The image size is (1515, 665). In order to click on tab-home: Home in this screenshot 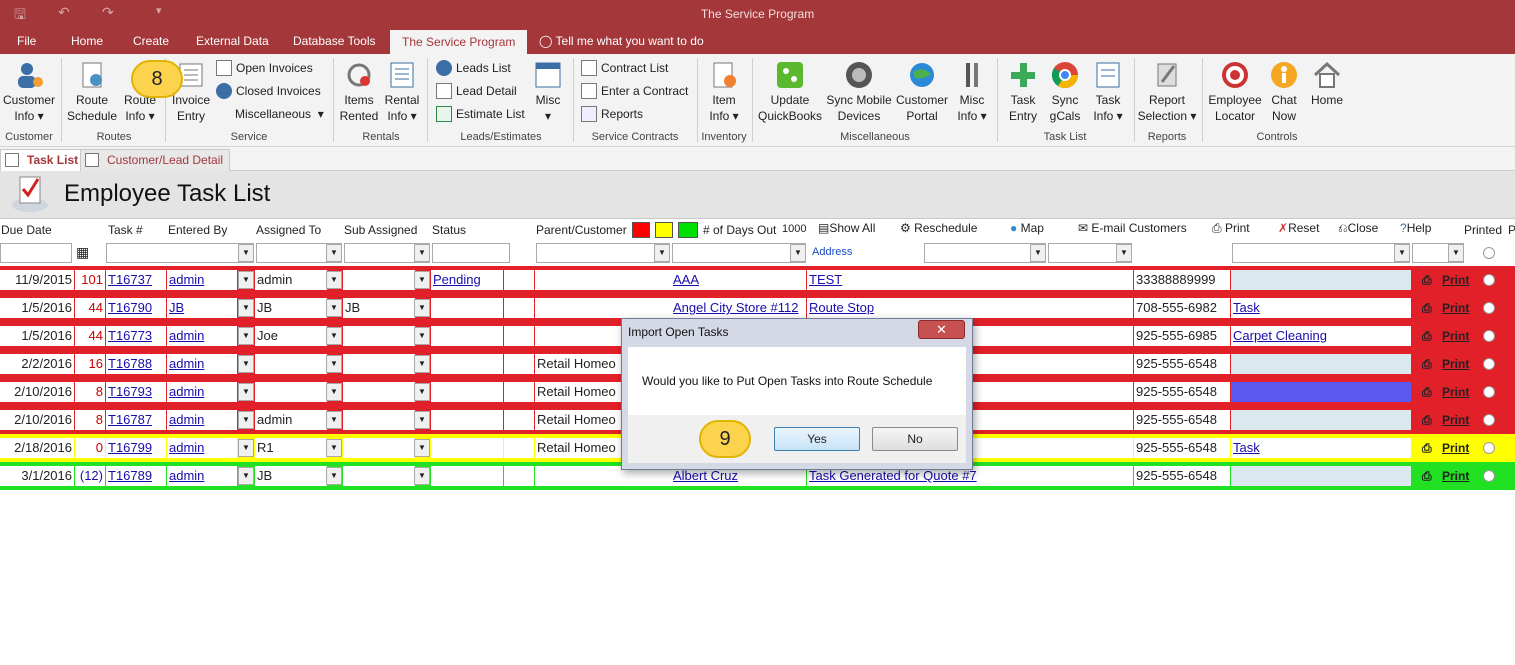, I will do `click(87, 44)`.